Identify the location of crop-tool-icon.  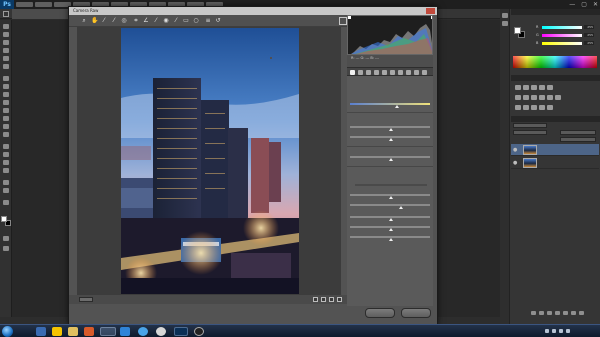
(6, 58).